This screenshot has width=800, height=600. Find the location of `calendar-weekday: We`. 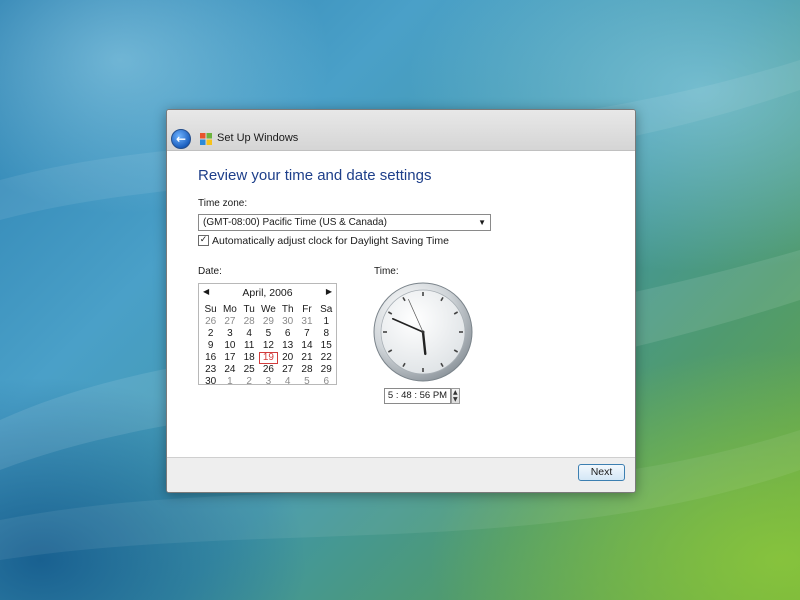

calendar-weekday: We is located at coordinates (268, 309).